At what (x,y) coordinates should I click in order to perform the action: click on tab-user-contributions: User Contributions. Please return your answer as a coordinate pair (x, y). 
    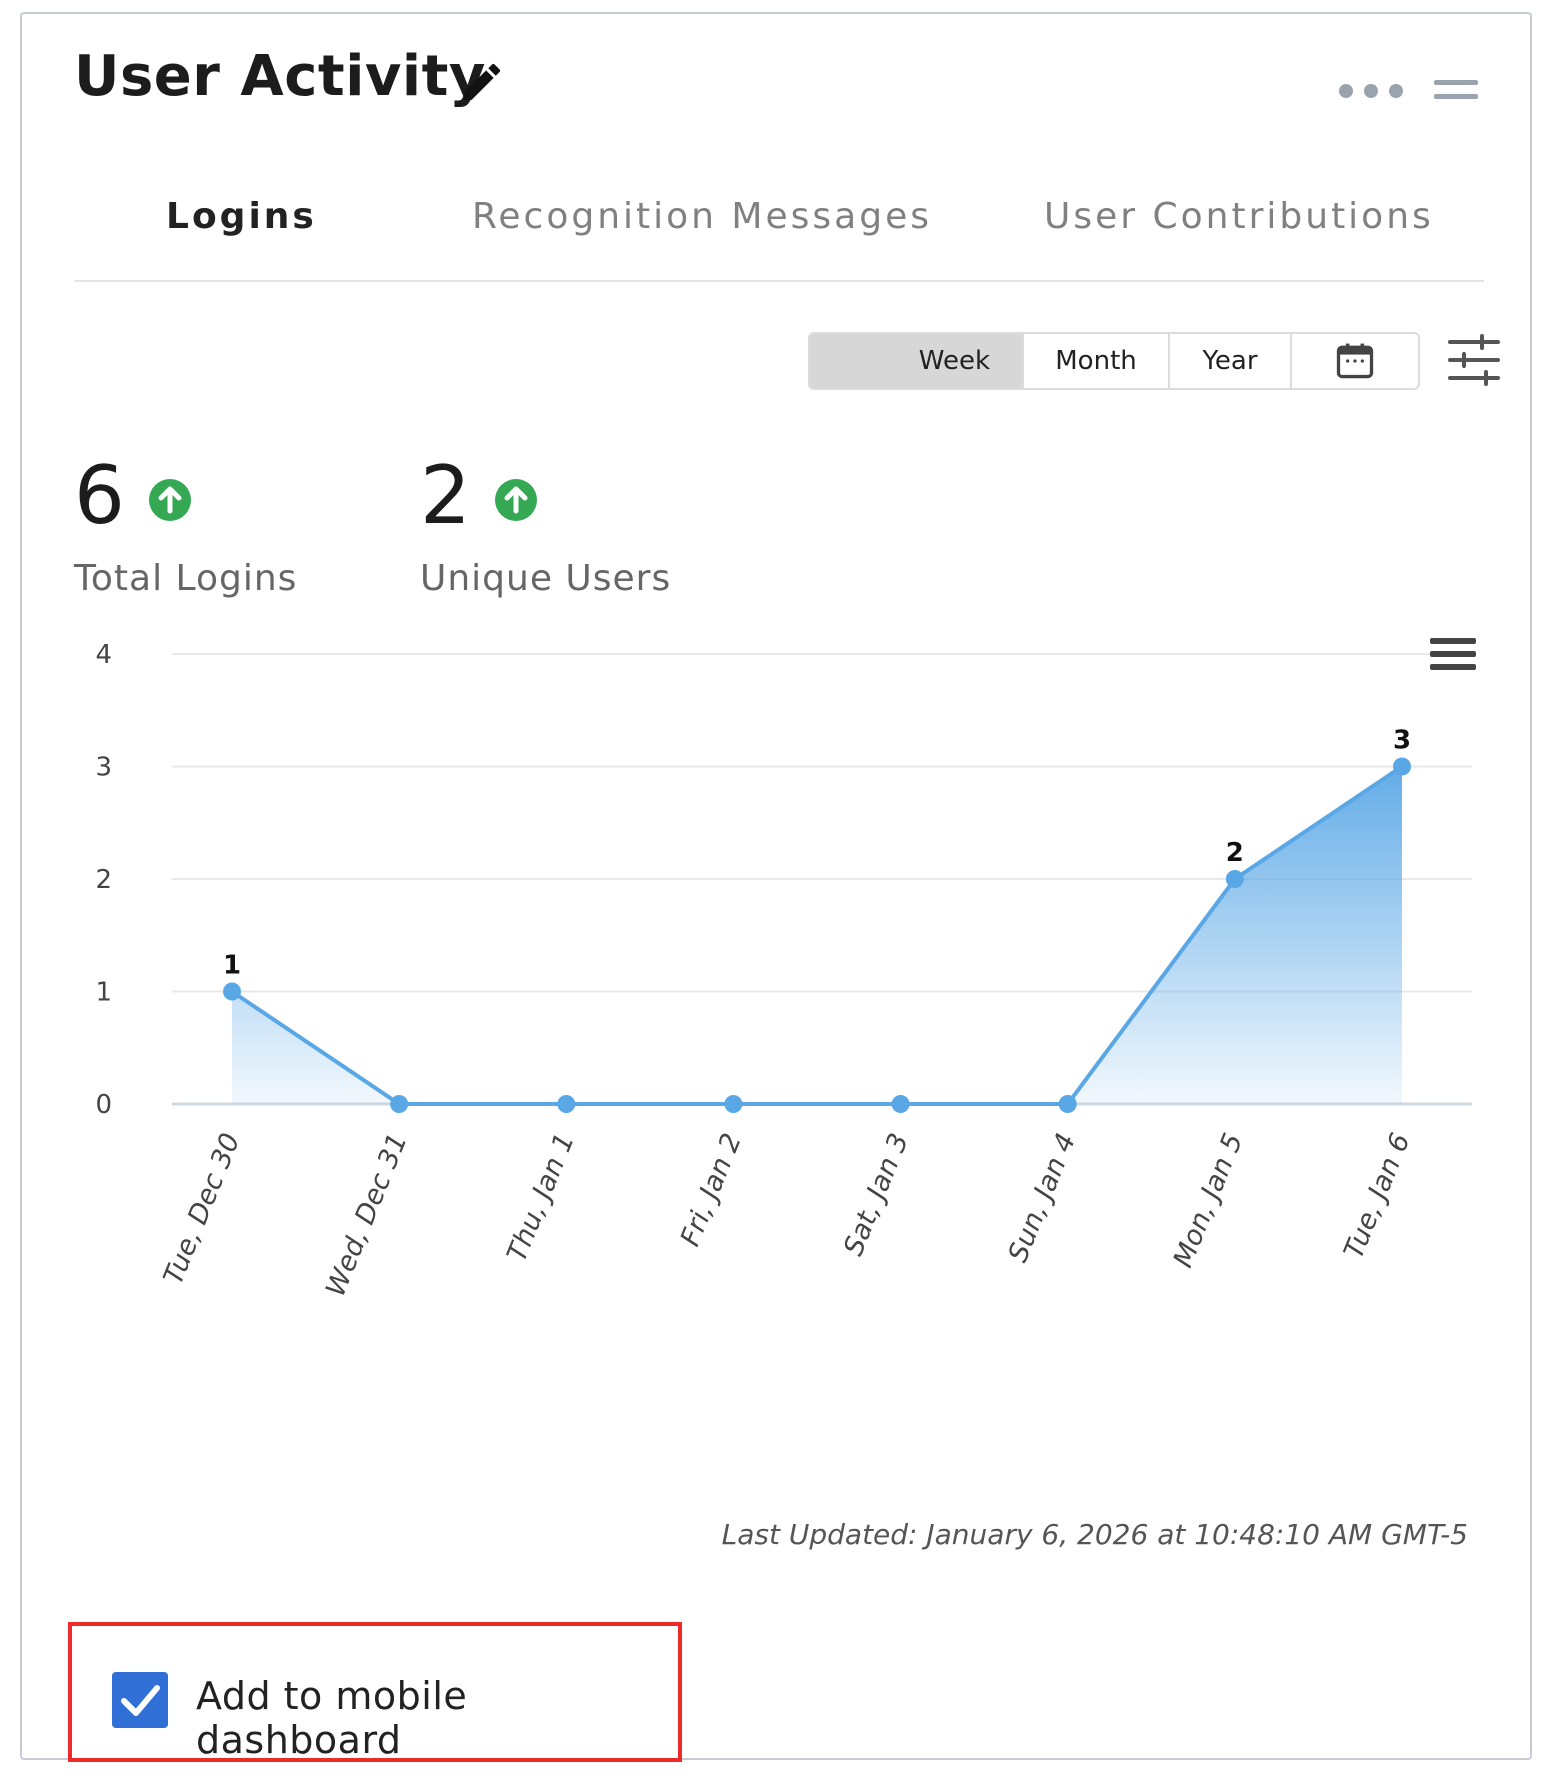
    Looking at the image, I should click on (1239, 216).